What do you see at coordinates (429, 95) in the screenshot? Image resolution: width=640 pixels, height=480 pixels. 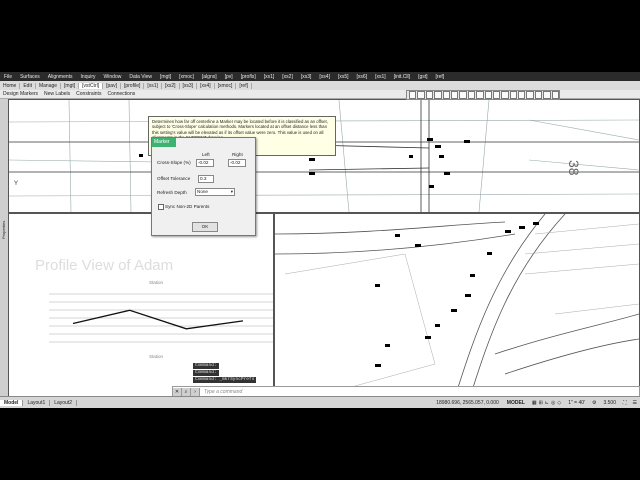 I see `zoom-extents-icon` at bounding box center [429, 95].